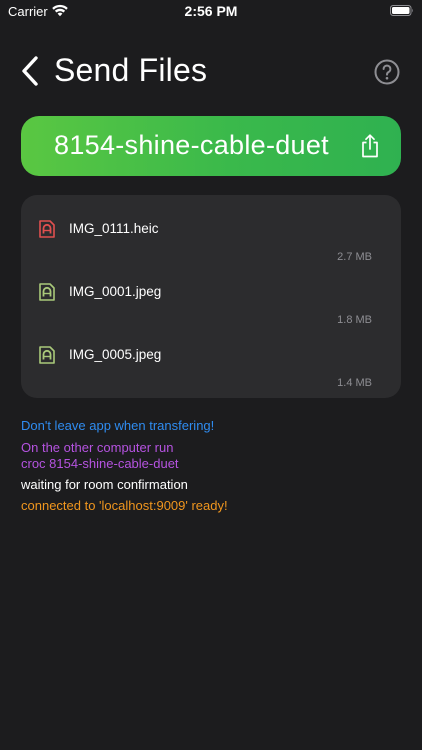 Image resolution: width=422 pixels, height=750 pixels. I want to click on file-row: IMG_0005.jpeg 1.4 MB, so click(211, 355).